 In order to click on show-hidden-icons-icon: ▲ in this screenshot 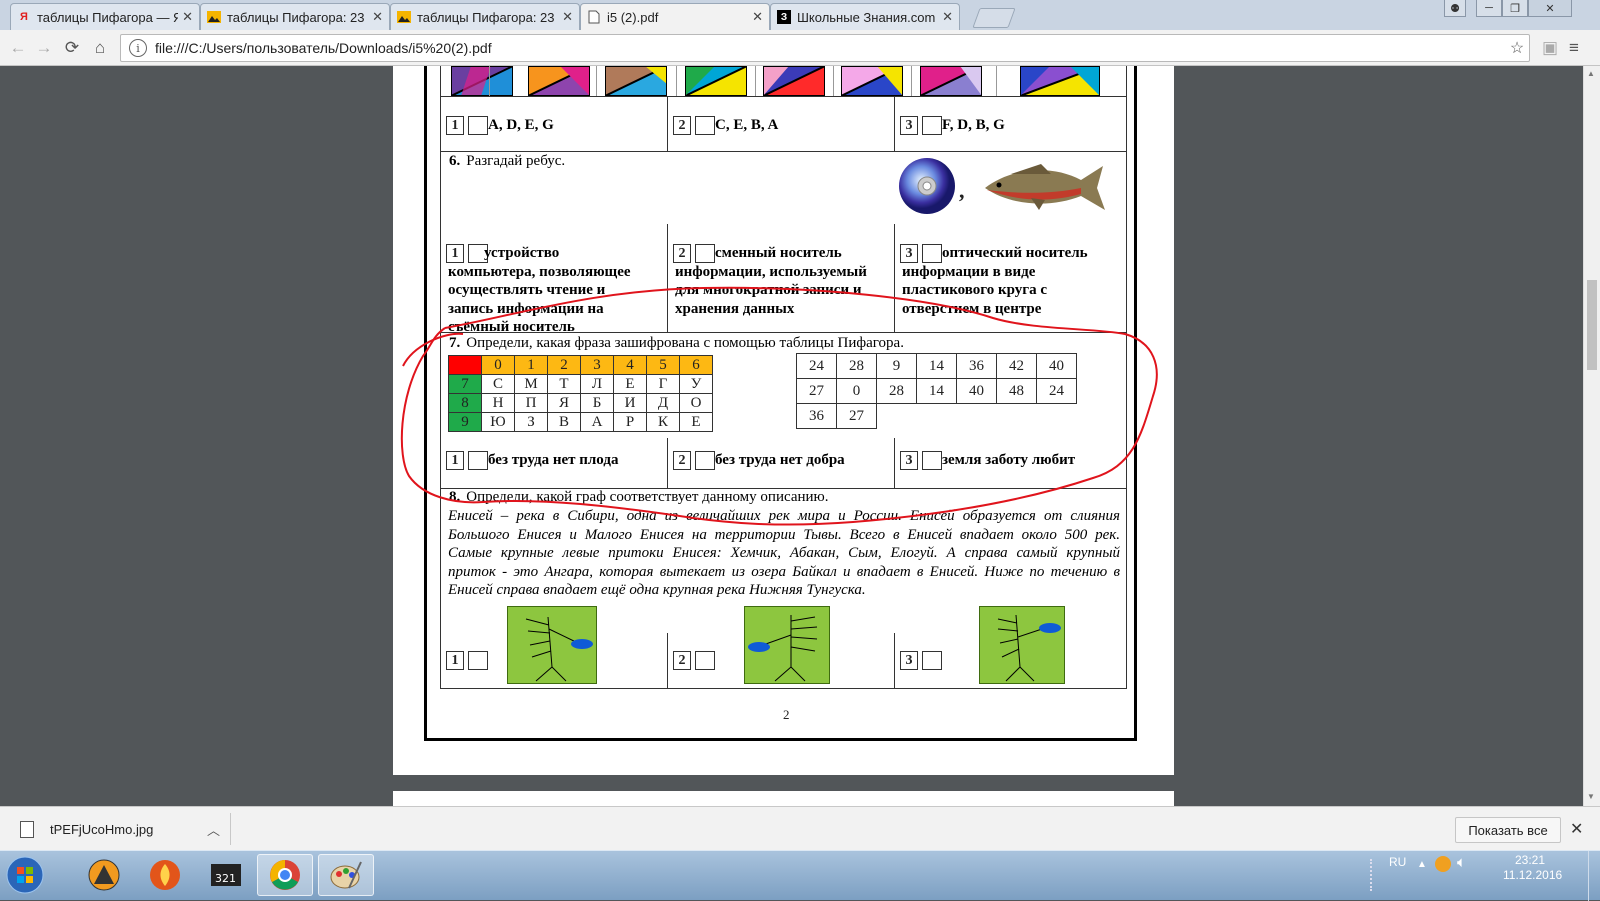, I will do `click(1422, 864)`.